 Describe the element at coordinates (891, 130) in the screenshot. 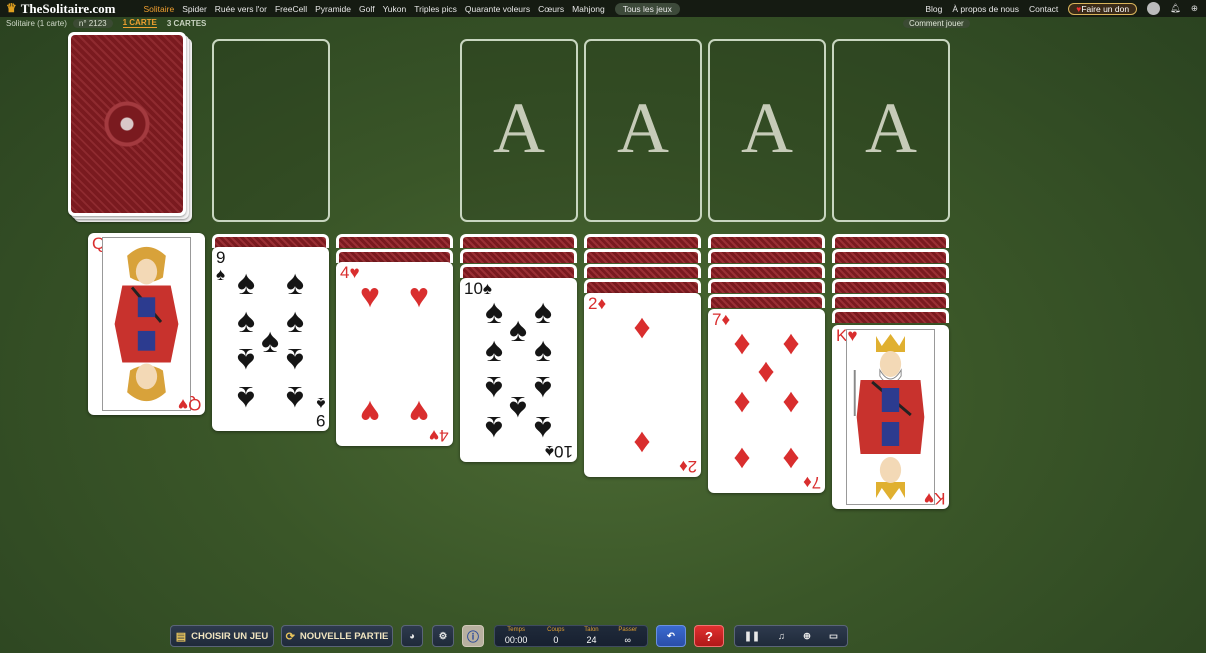

I see `foundation-4: A` at that location.